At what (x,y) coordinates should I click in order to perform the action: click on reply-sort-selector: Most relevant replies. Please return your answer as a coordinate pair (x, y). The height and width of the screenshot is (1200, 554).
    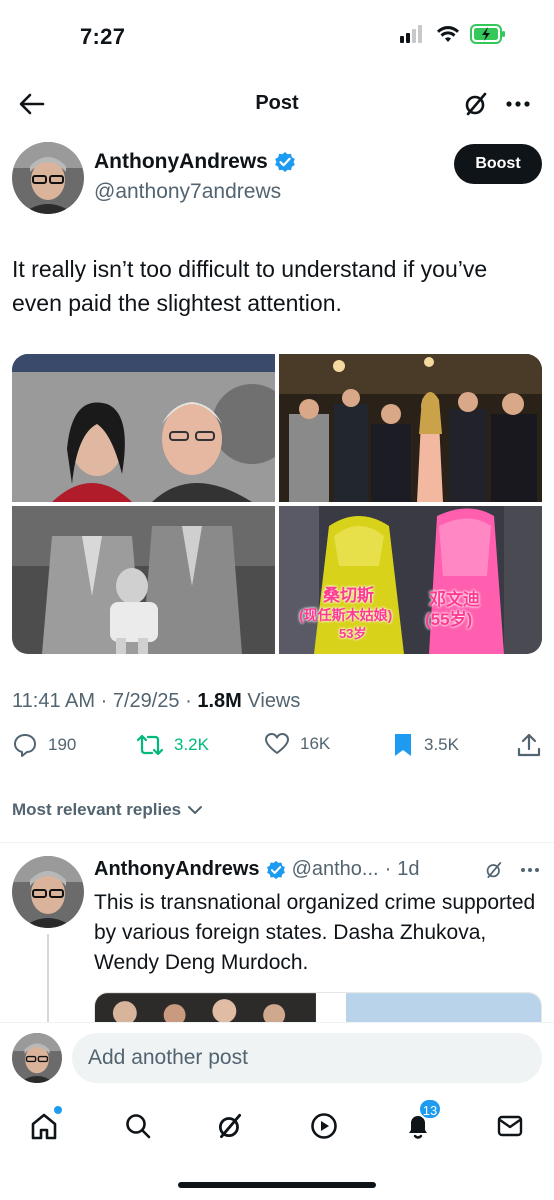
    Looking at the image, I should click on (107, 810).